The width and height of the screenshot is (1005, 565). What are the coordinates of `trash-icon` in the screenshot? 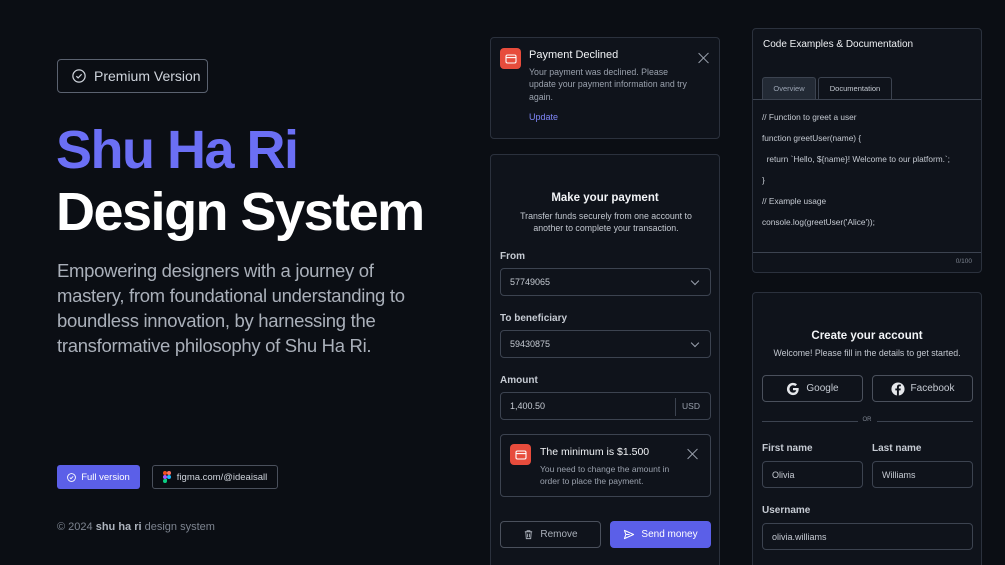 It's located at (529, 535).